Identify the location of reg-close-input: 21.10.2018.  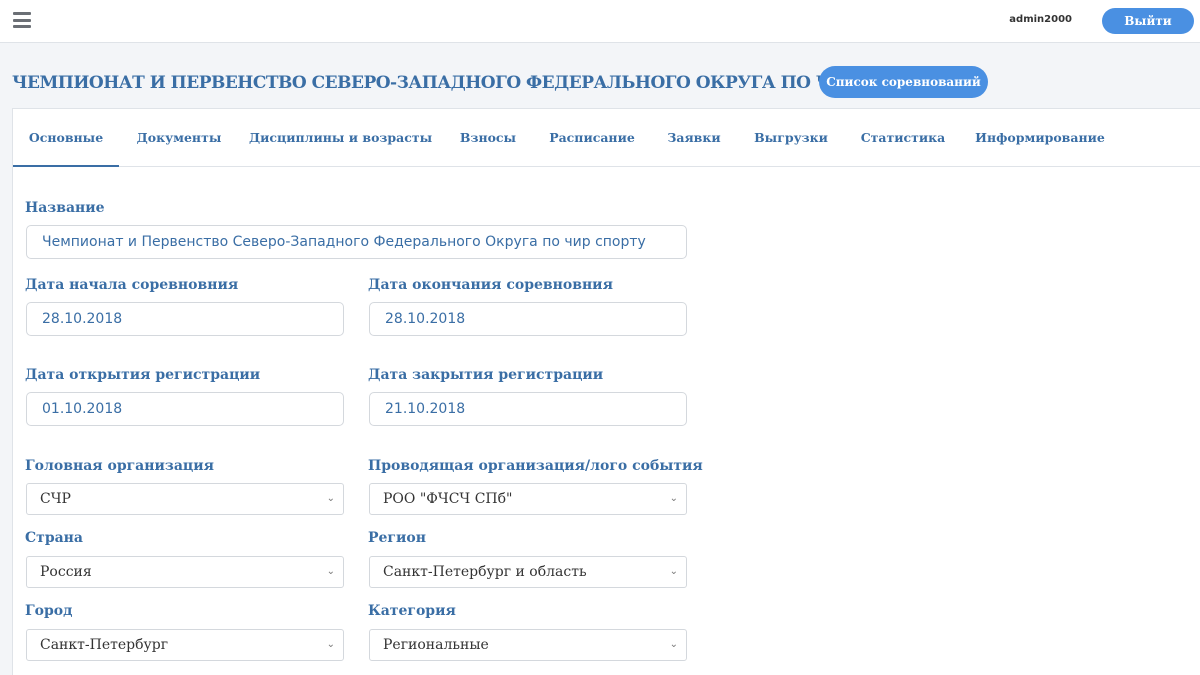
(528, 409).